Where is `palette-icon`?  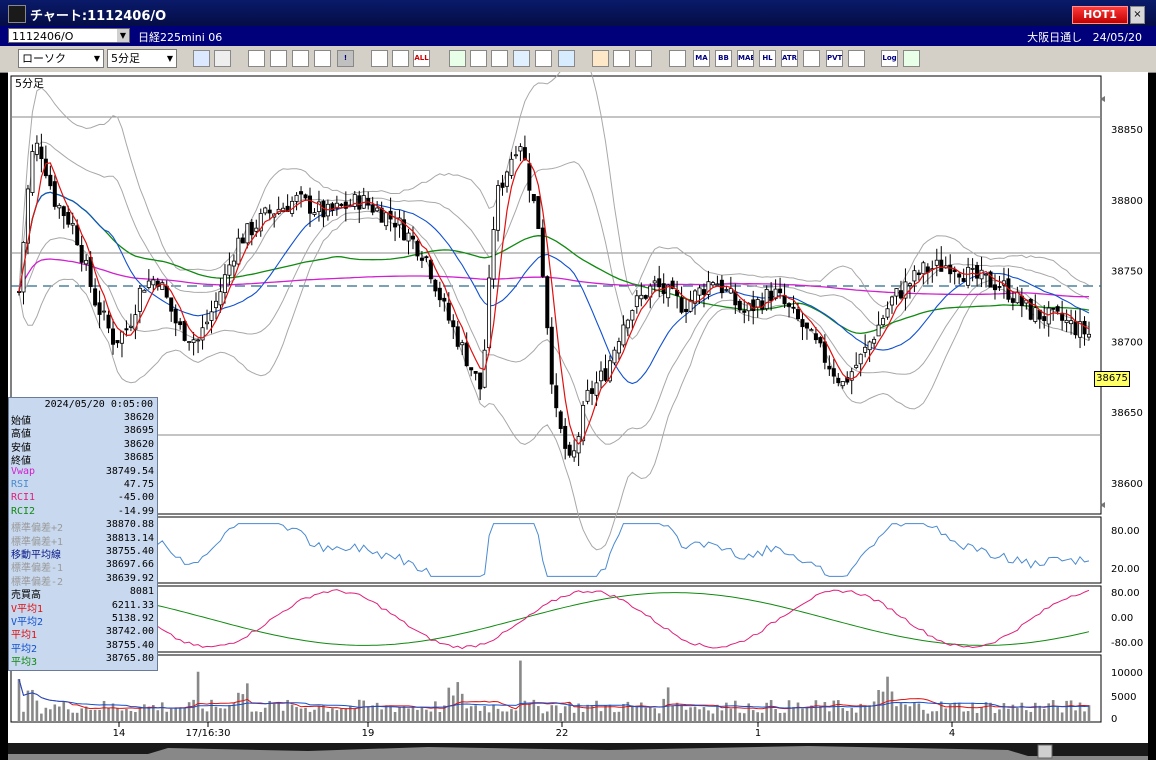 palette-icon is located at coordinates (643, 58).